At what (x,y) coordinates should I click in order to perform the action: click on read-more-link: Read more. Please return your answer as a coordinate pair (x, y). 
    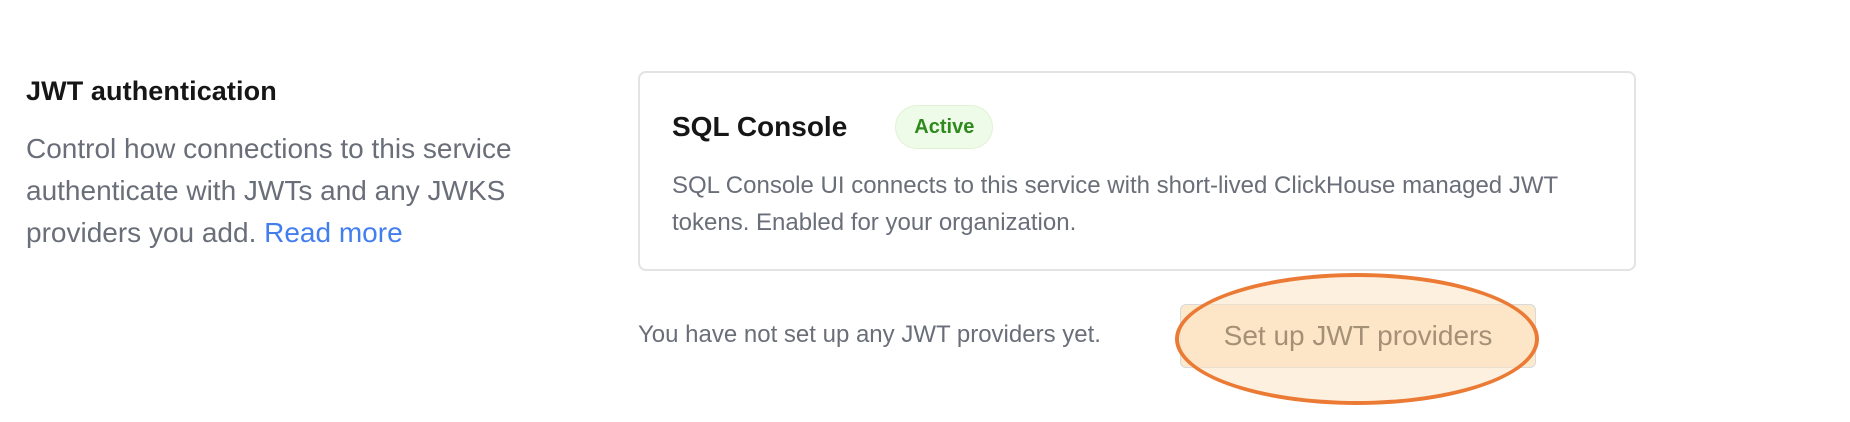
    Looking at the image, I should click on (333, 232).